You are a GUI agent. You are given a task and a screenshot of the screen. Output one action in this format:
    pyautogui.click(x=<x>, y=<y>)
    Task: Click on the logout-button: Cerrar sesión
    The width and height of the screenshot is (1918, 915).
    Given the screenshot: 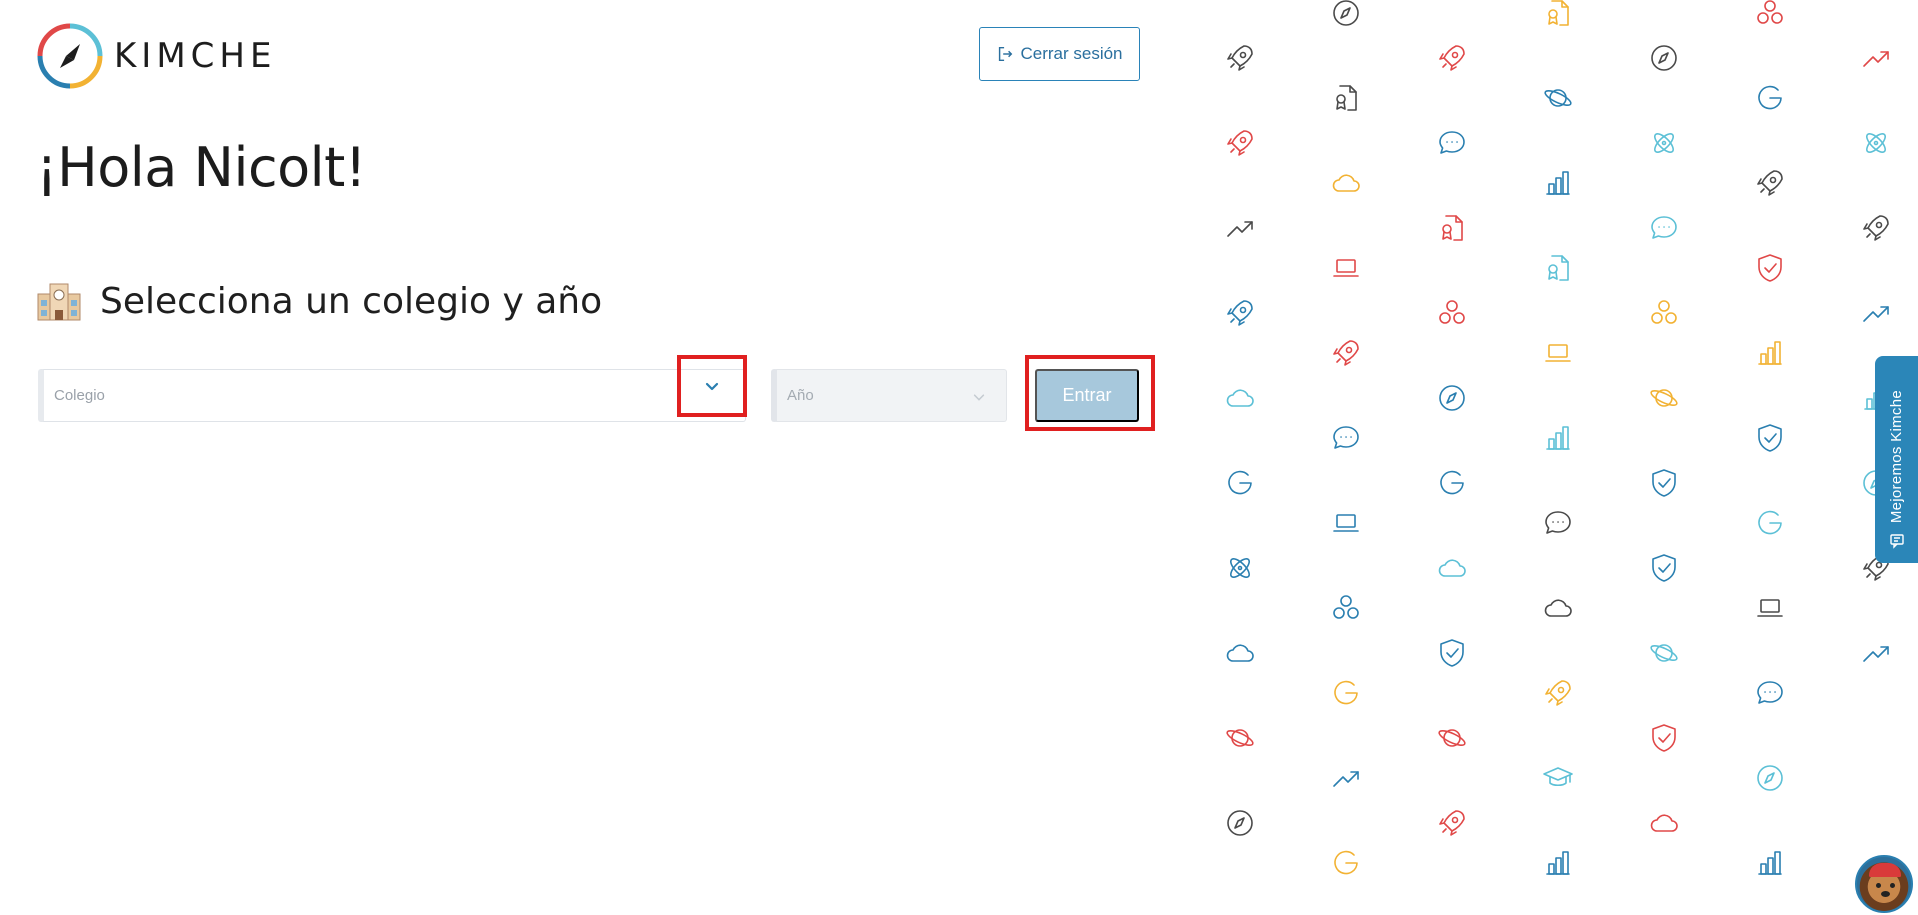 What is the action you would take?
    pyautogui.click(x=1059, y=54)
    